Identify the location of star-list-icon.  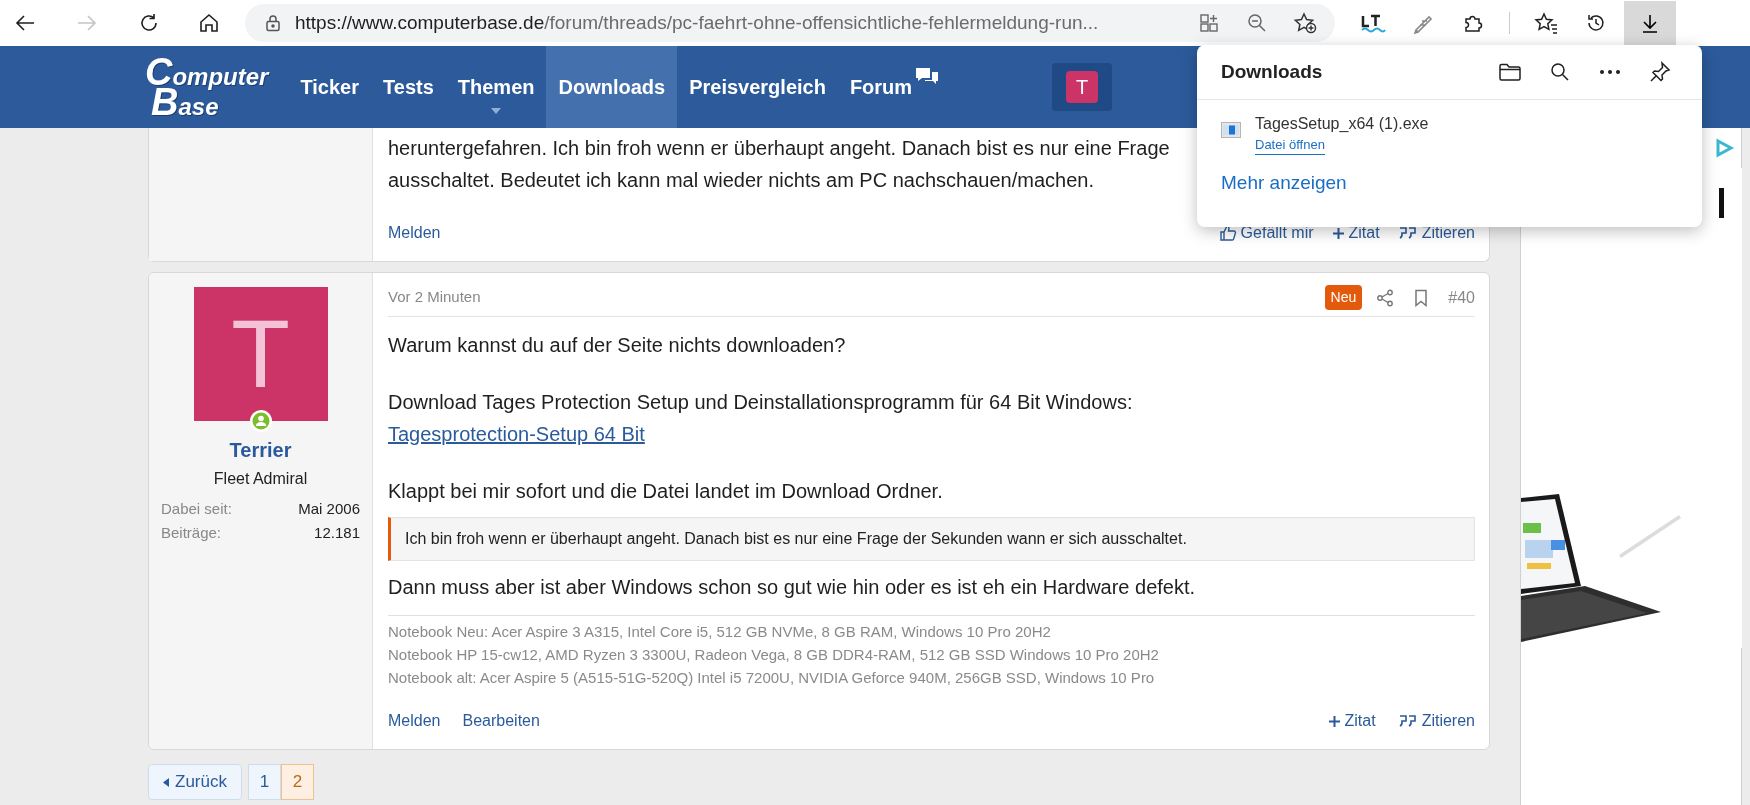
(1546, 23).